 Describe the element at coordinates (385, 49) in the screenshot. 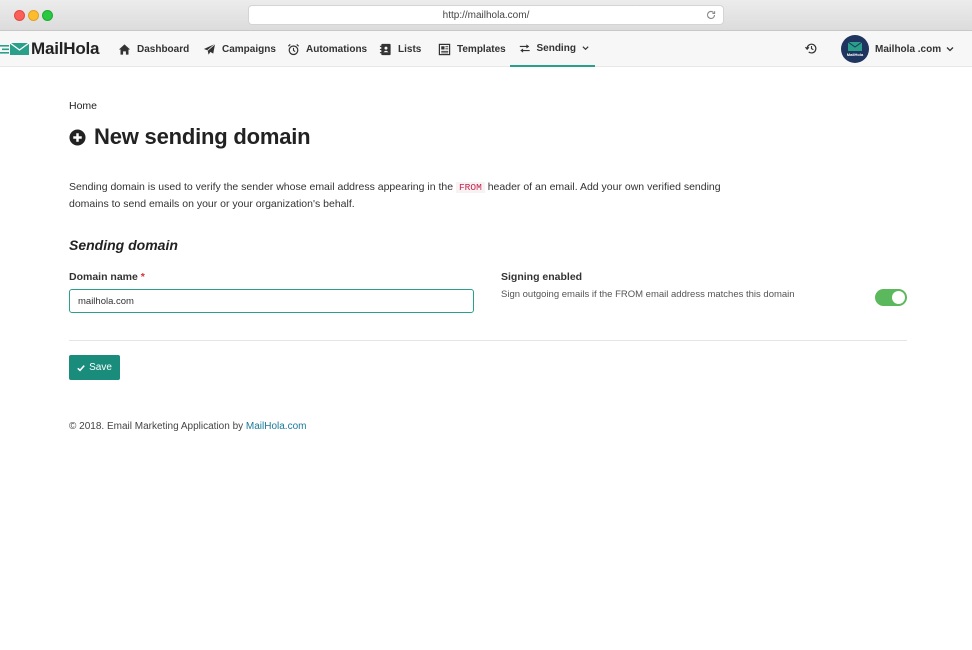

I see `address-book-icon` at that location.